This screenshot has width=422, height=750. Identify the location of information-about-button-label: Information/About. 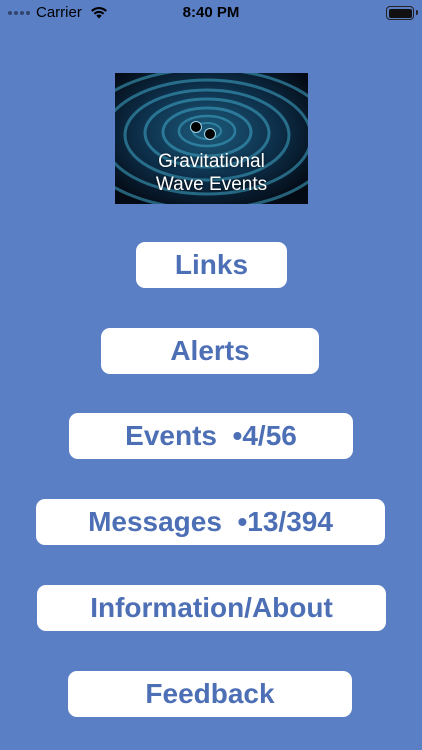
(211, 607).